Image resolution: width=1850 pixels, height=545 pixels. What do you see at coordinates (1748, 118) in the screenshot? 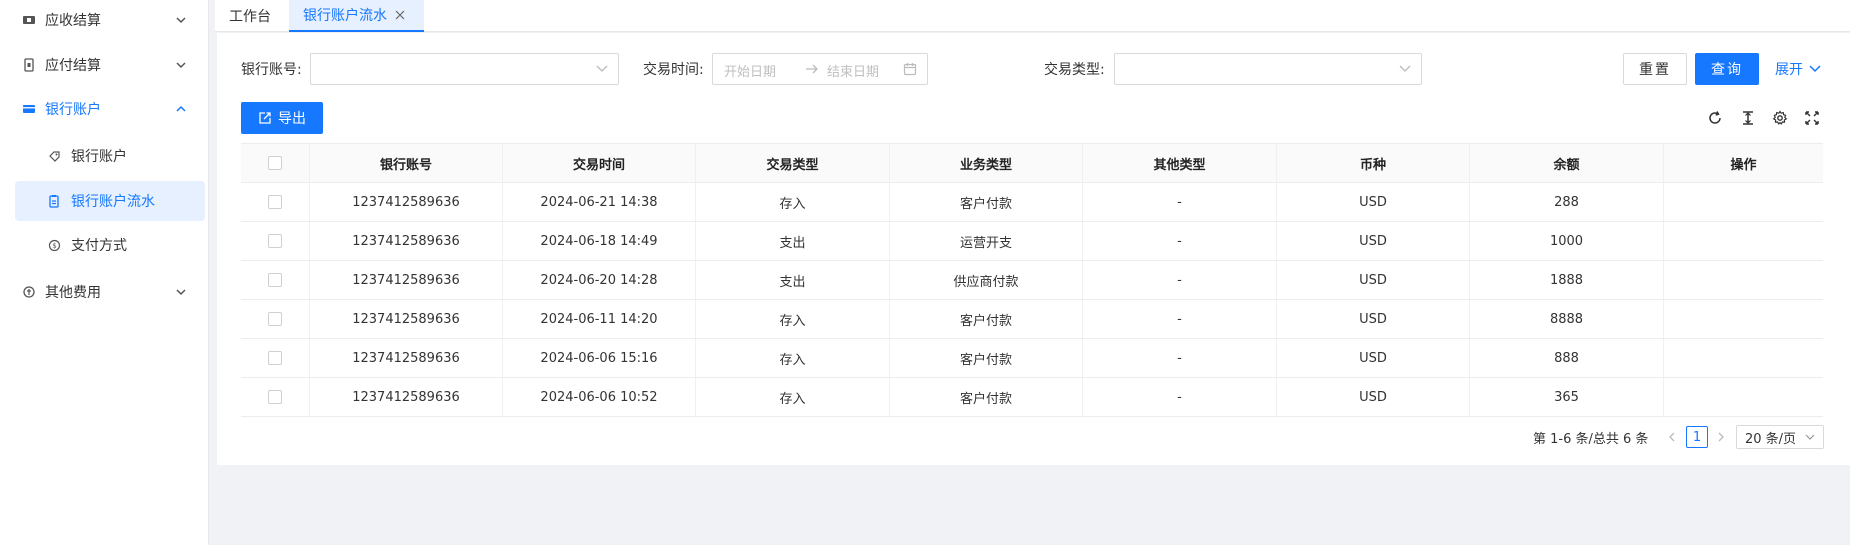
I see `column-height-icon` at bounding box center [1748, 118].